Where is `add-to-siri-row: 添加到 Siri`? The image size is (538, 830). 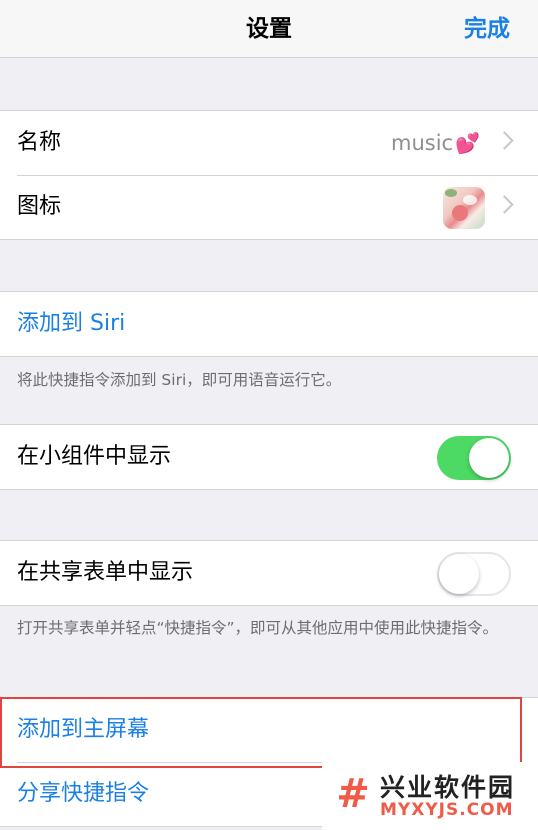 add-to-siri-row: 添加到 Siri is located at coordinates (269, 324).